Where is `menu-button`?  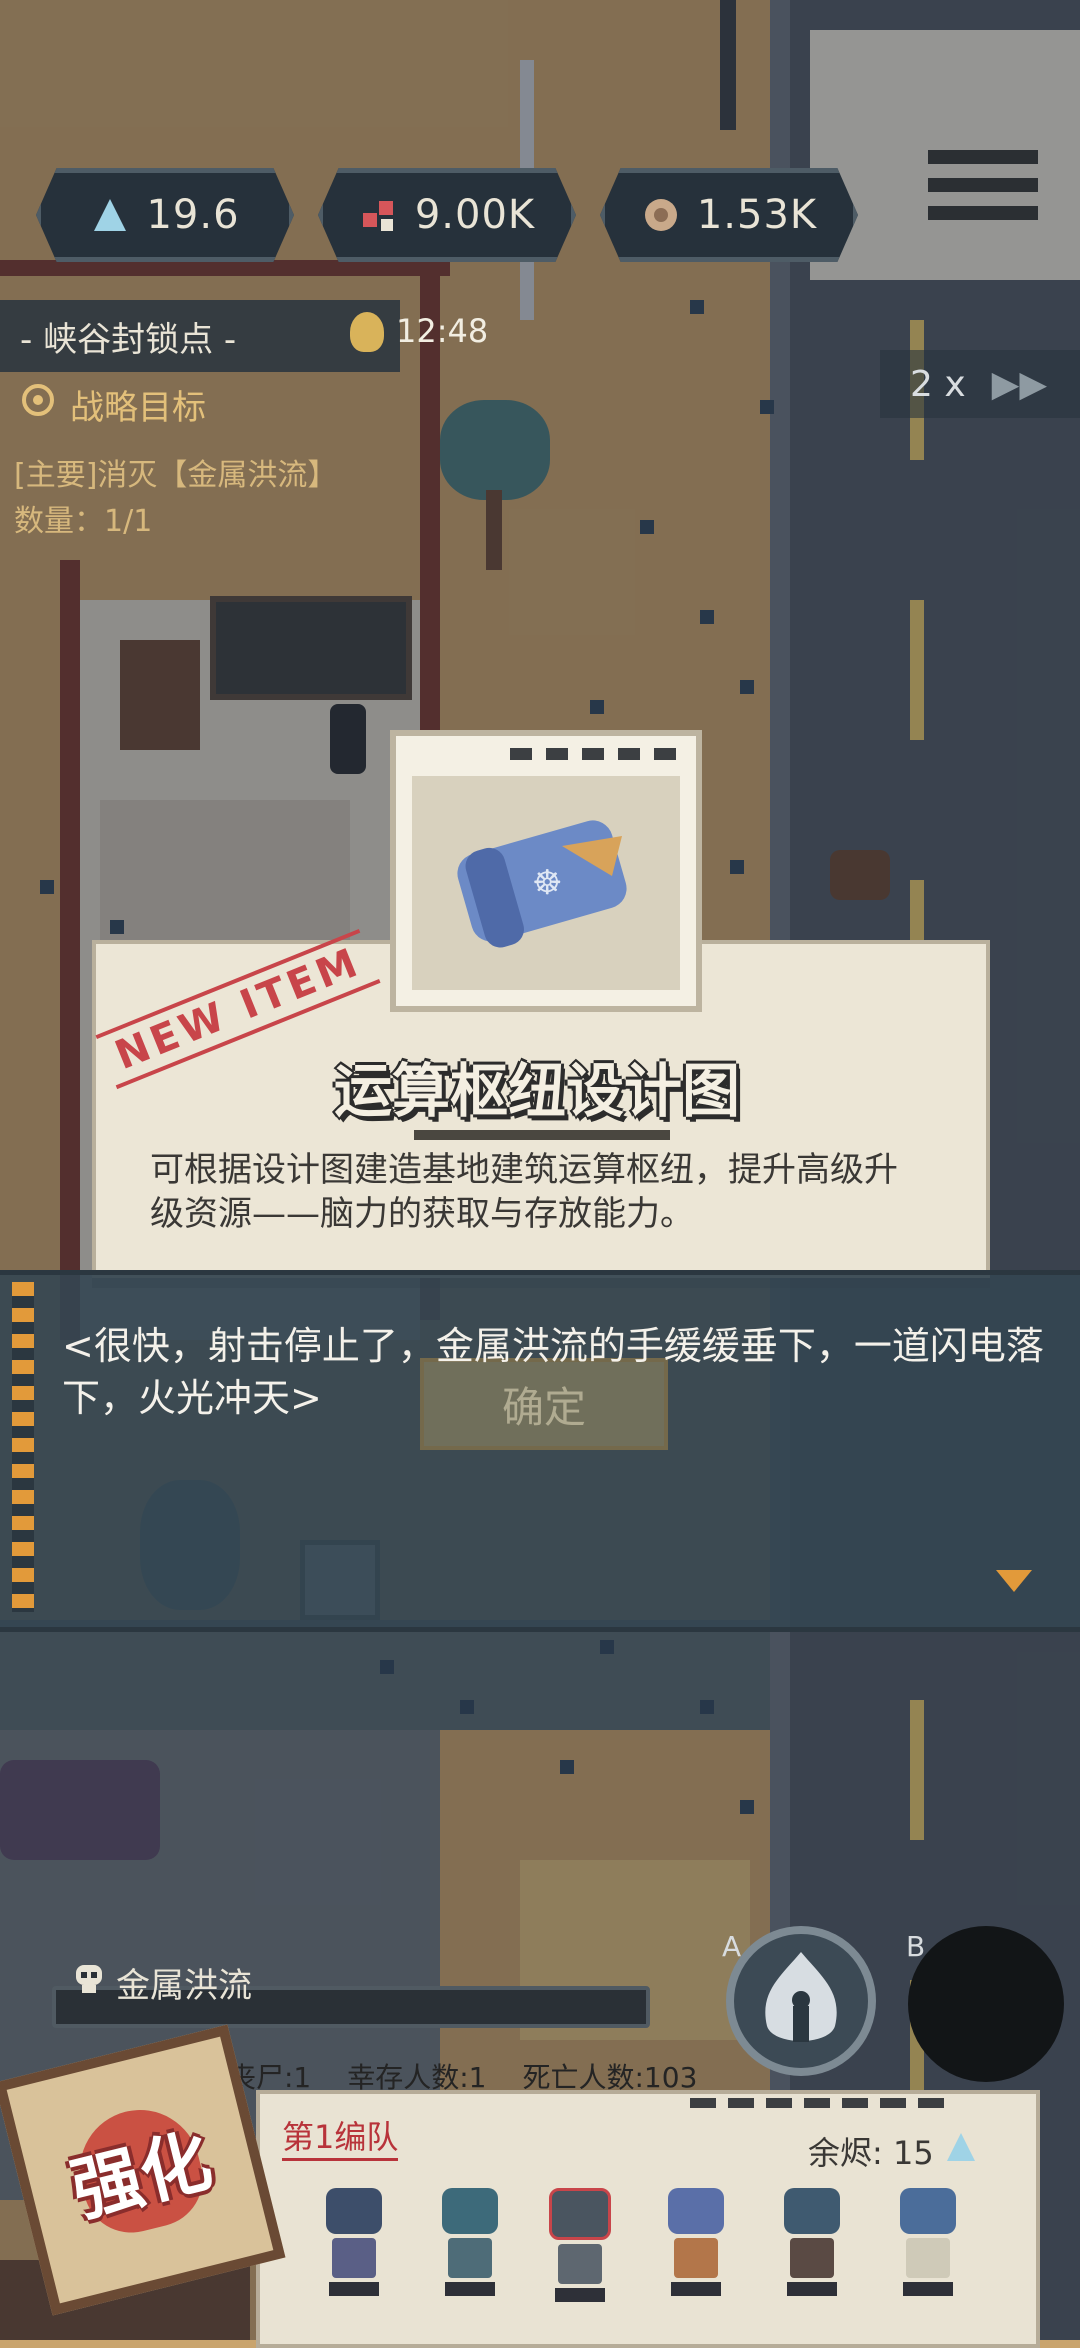 menu-button is located at coordinates (983, 195).